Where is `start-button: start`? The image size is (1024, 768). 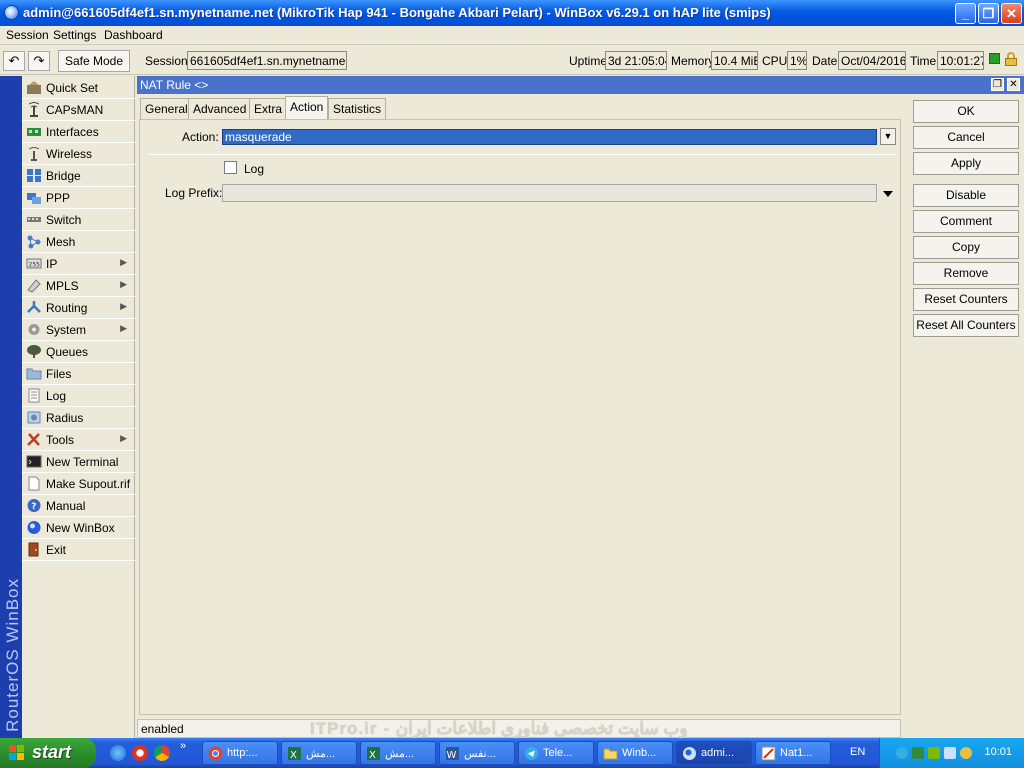
start-button: start is located at coordinates (48, 753).